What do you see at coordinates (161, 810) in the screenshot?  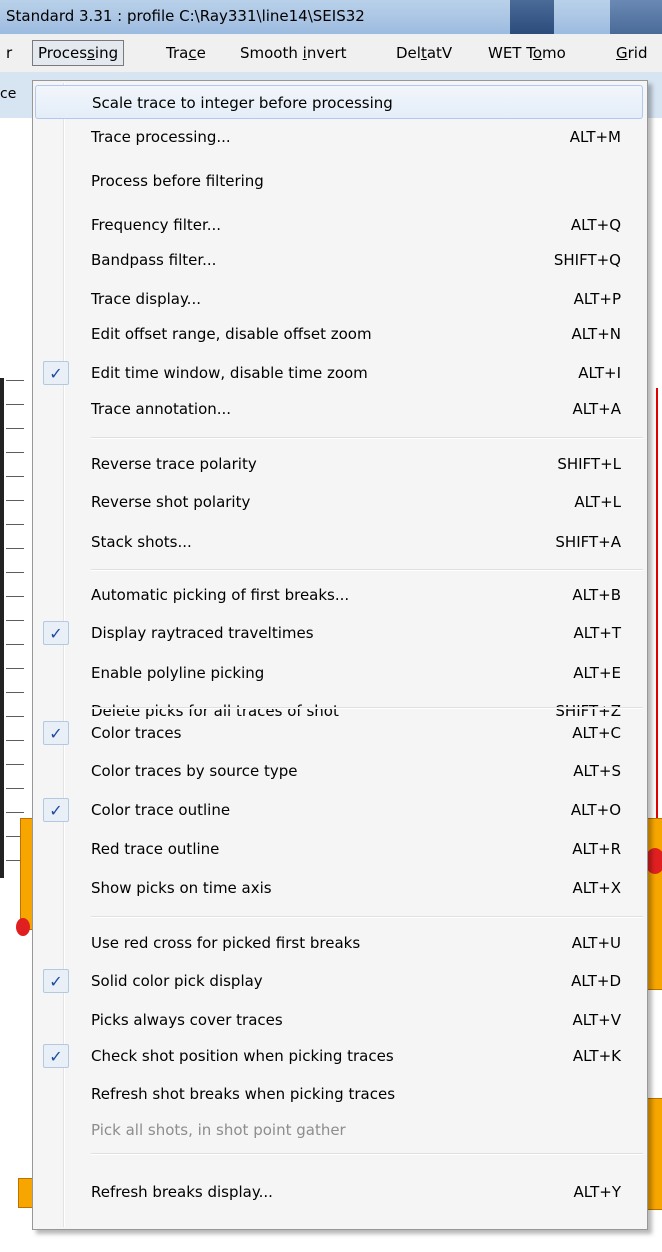 I see `menu-item-label: Color trace outline` at bounding box center [161, 810].